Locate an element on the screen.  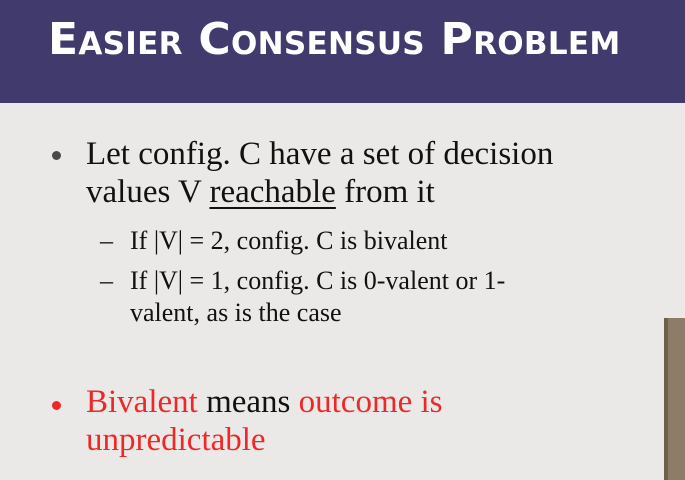
bullet-1-line-2: values V reachable from it is located at coordinates (260, 192).